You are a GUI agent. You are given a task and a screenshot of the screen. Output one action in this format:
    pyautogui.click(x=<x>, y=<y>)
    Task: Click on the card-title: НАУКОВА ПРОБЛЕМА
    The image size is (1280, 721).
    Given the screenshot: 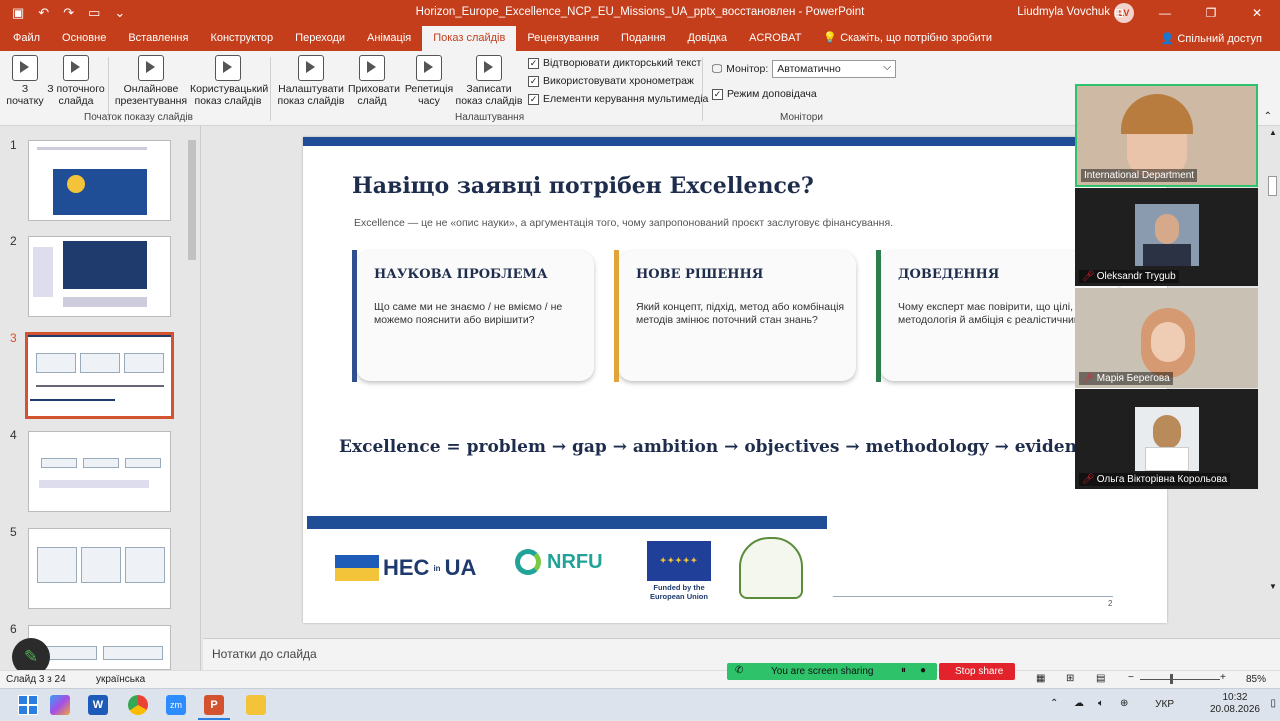 What is the action you would take?
    pyautogui.click(x=461, y=274)
    